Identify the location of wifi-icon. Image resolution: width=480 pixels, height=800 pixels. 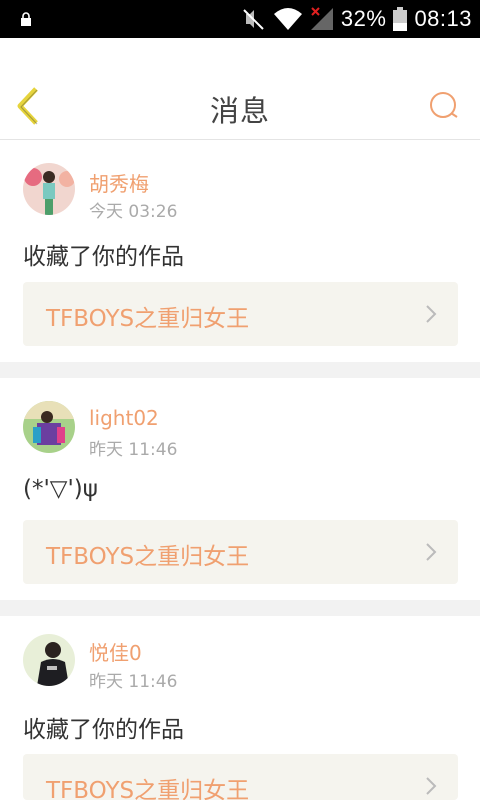
(287, 19).